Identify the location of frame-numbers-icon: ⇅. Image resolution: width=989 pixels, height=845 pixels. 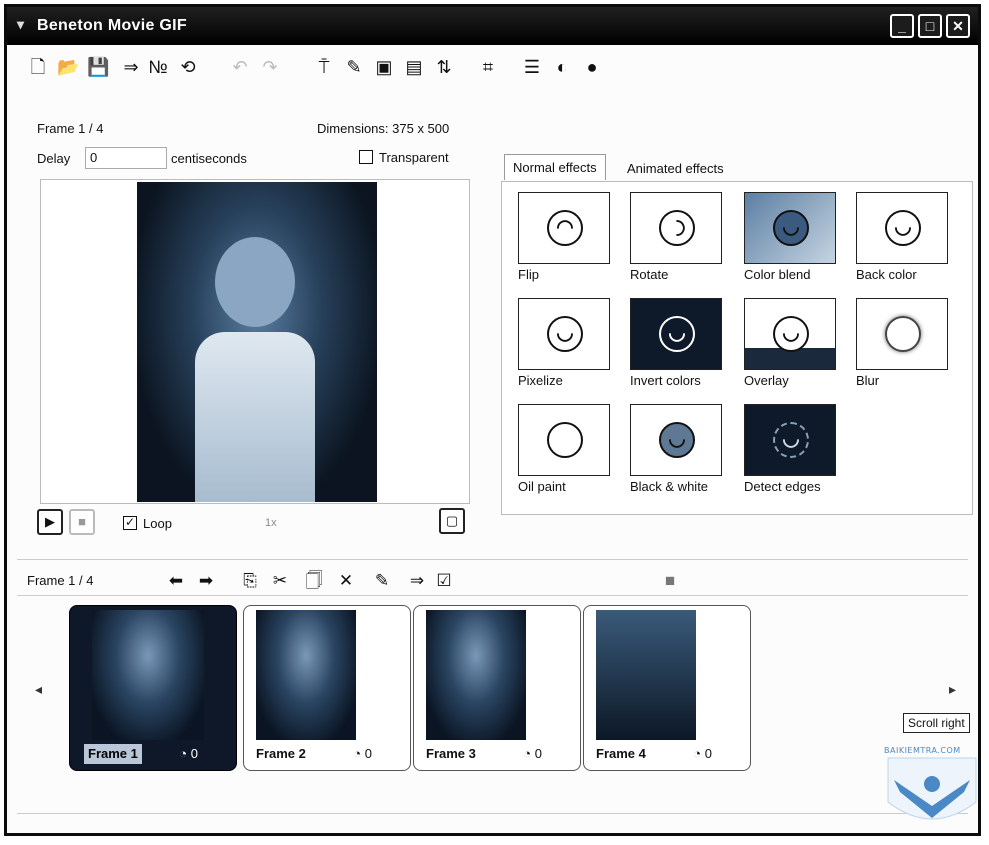
(444, 67).